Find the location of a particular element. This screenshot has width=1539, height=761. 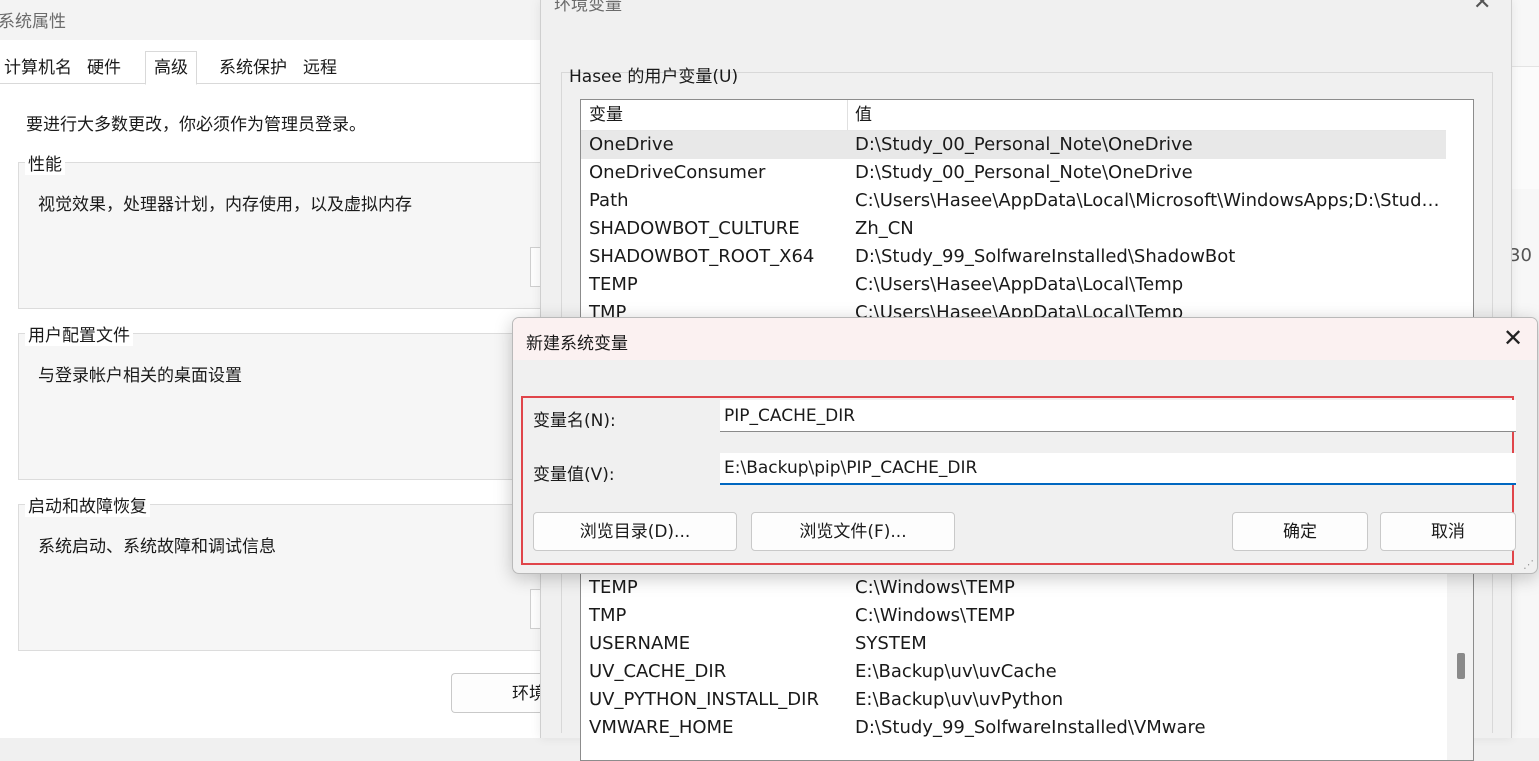

startup-recovery-group: 启动和故障恢复 系统启动、系统故障和调试信息 is located at coordinates (288, 571).